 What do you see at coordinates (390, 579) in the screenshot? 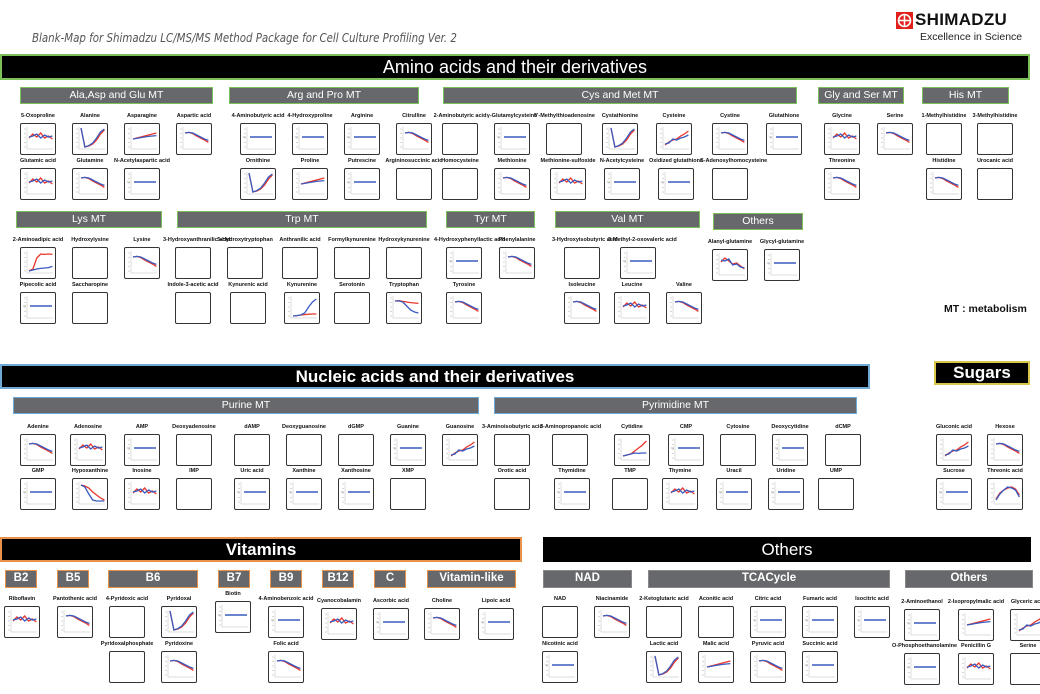
I see `group-header-c: C` at bounding box center [390, 579].